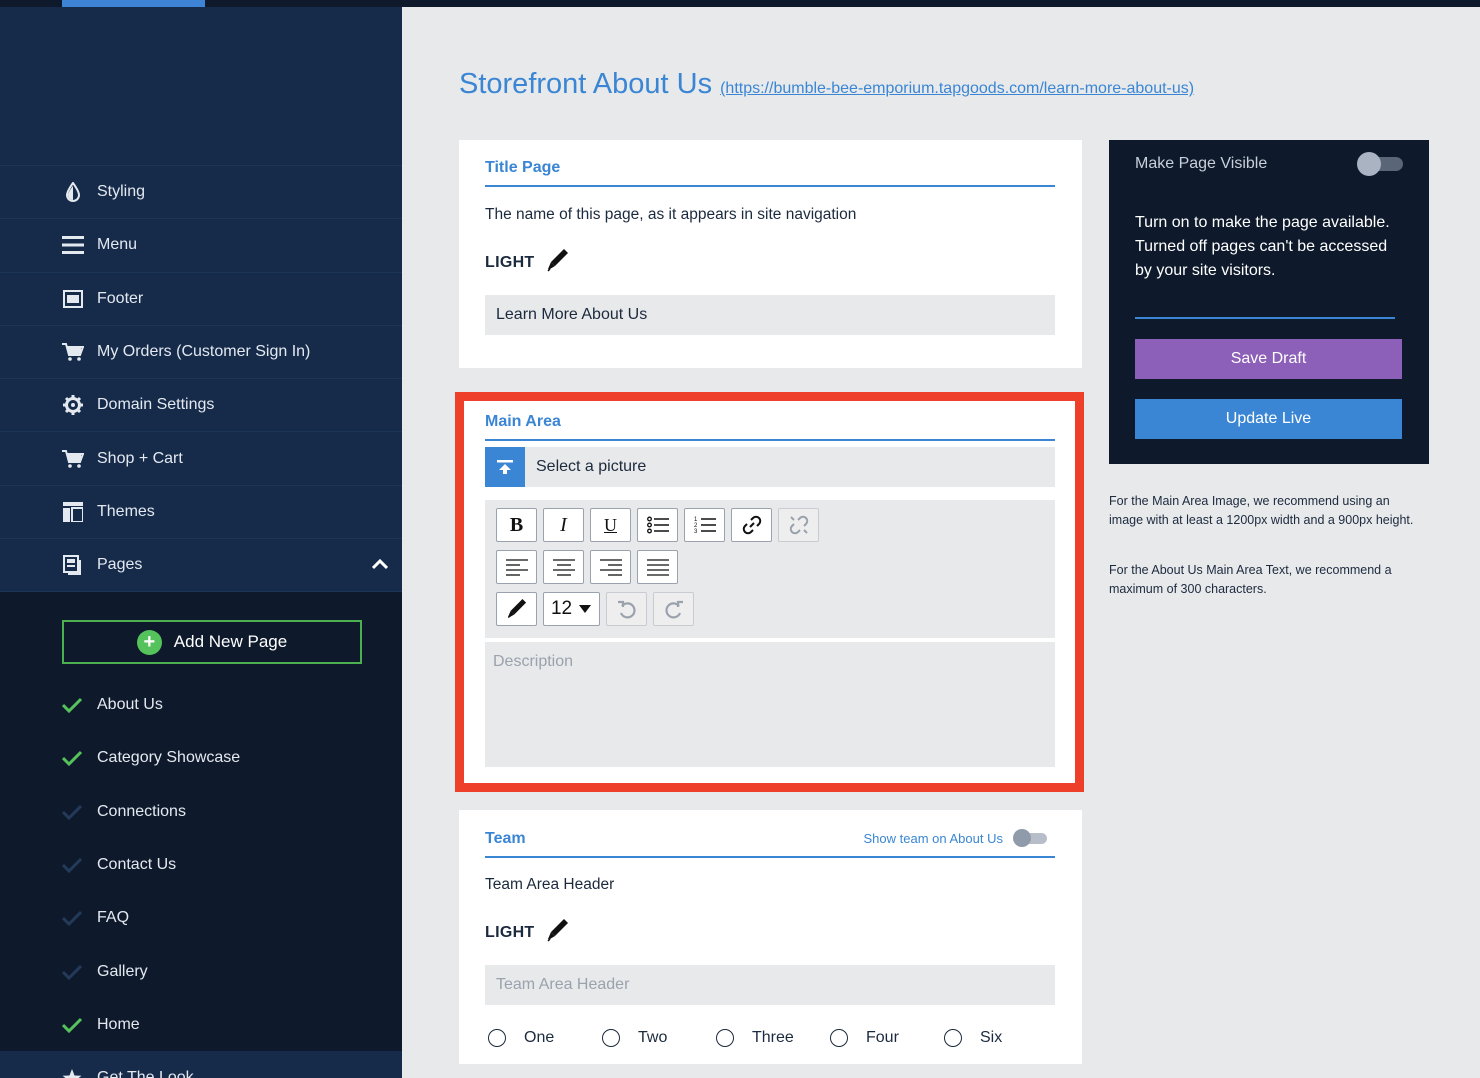 The width and height of the screenshot is (1480, 1078). I want to click on sidebar-item-menu: Menu, so click(201, 246).